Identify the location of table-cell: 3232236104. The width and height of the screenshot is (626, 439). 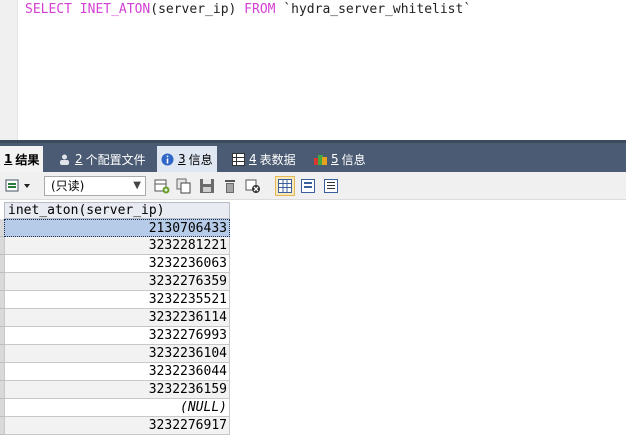
(117, 354).